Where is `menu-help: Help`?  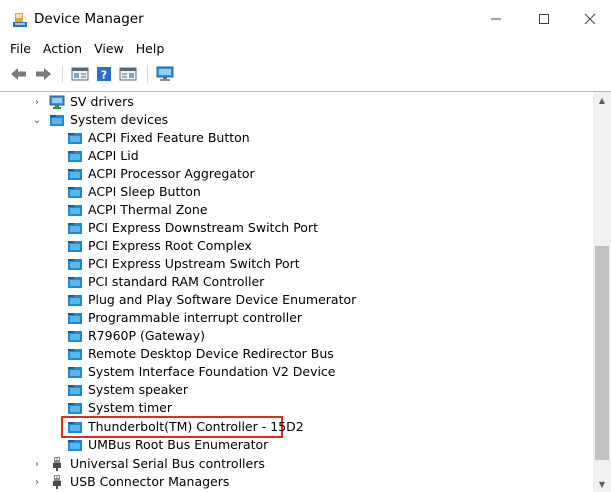
menu-help: Help is located at coordinates (150, 49).